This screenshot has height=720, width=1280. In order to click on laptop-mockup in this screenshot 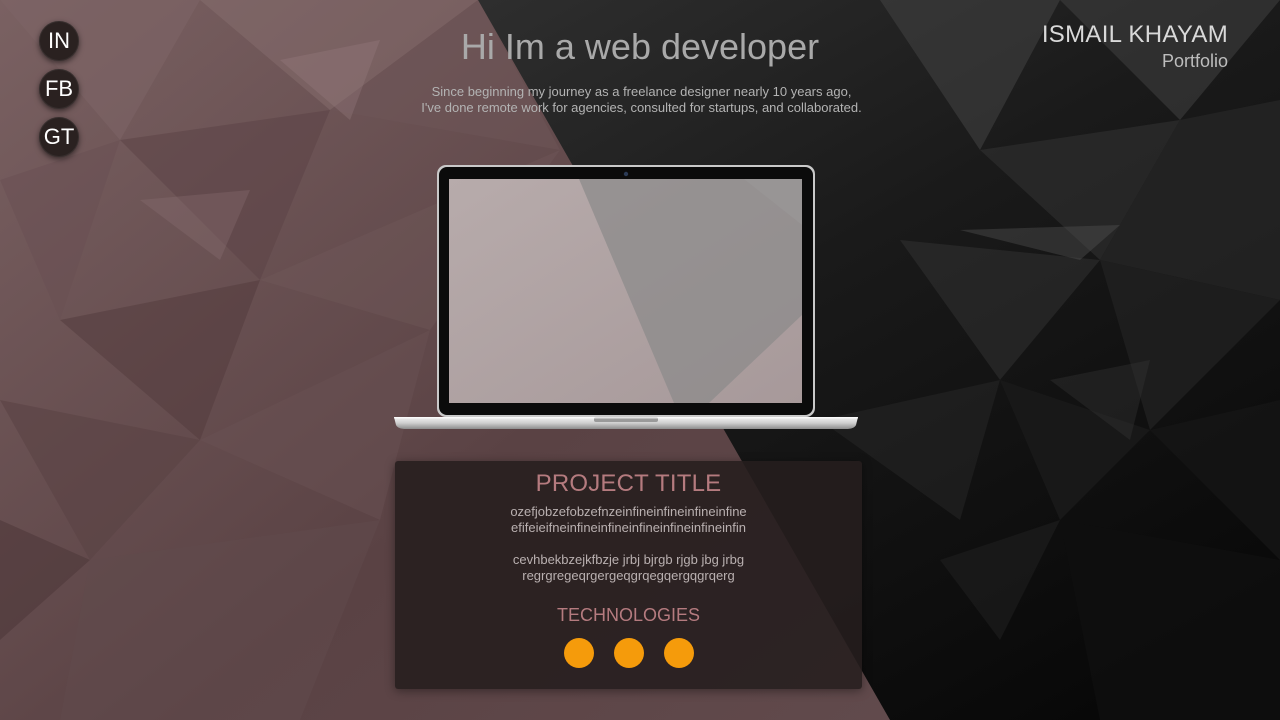, I will do `click(626, 299)`.